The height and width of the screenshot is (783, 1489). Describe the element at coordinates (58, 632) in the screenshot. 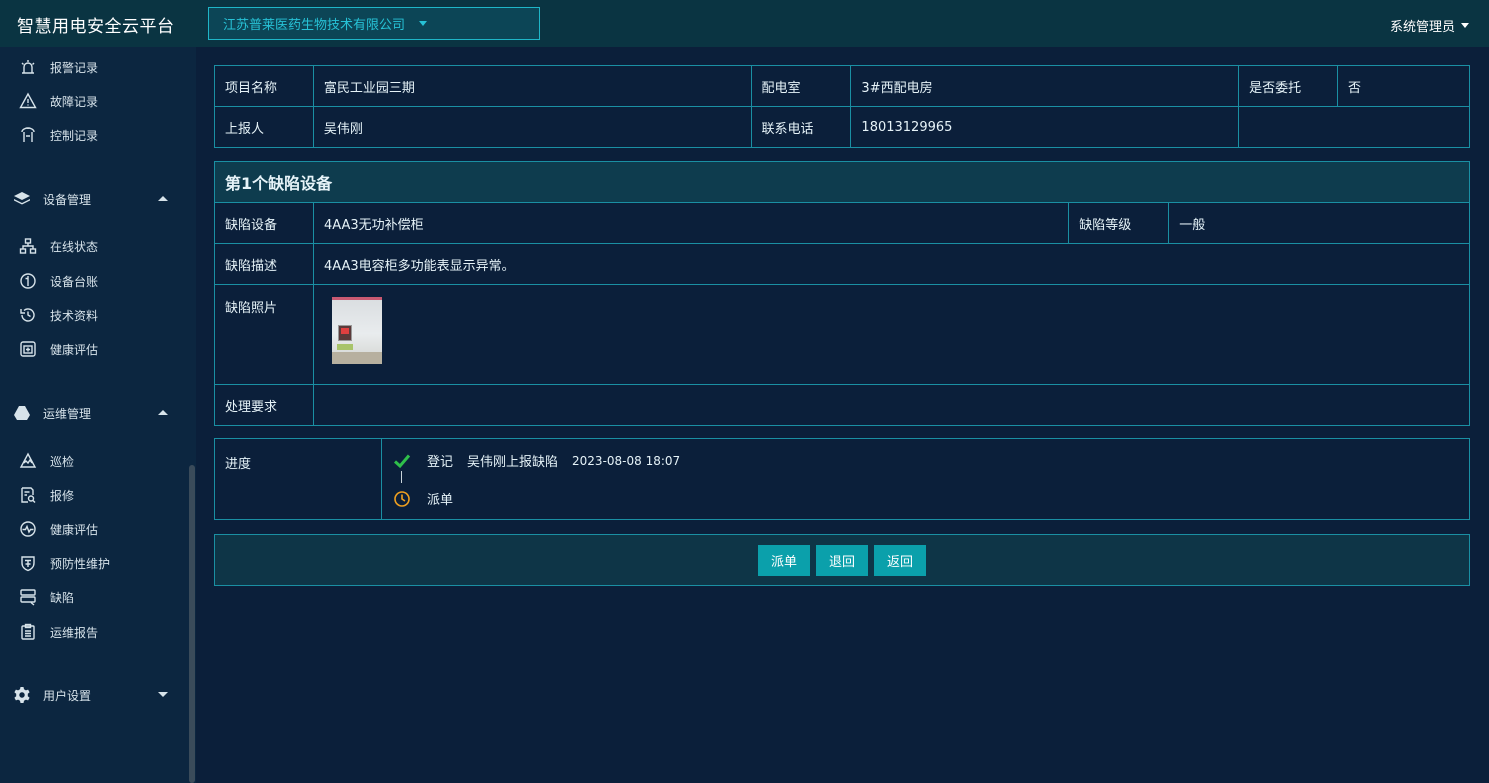

I see `sidebar-item-ops-report: 运维报告` at that location.